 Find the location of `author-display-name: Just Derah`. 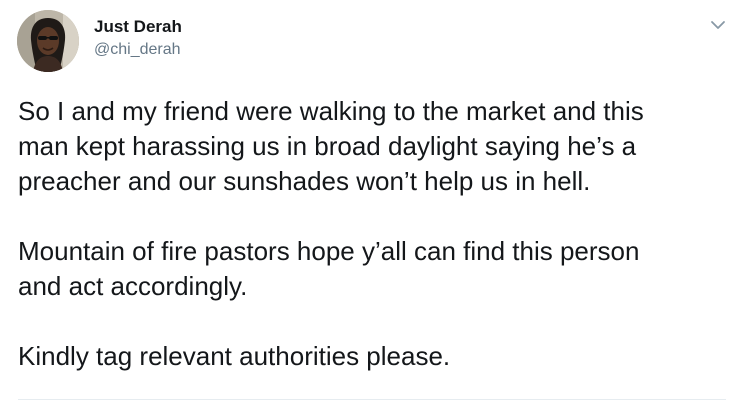

author-display-name: Just Derah is located at coordinates (138, 27).